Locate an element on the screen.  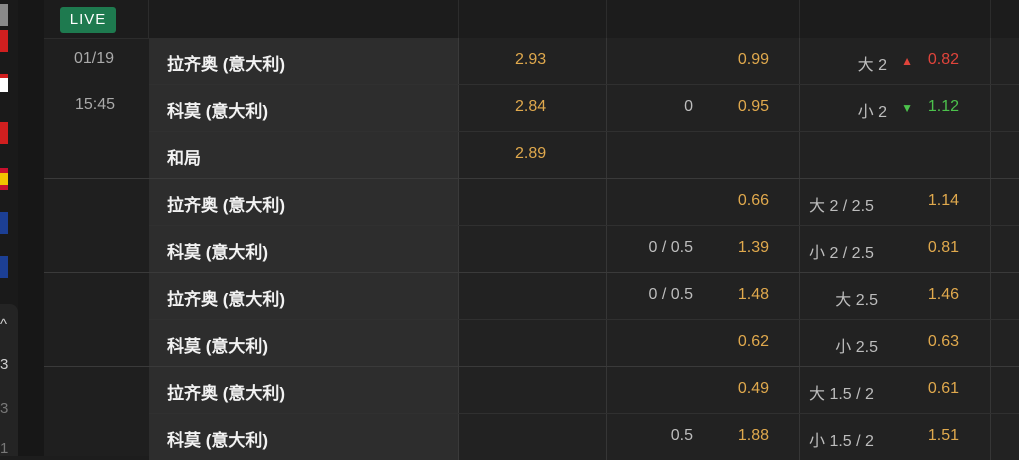
handicap-odds: 1.39 is located at coordinates (753, 248).